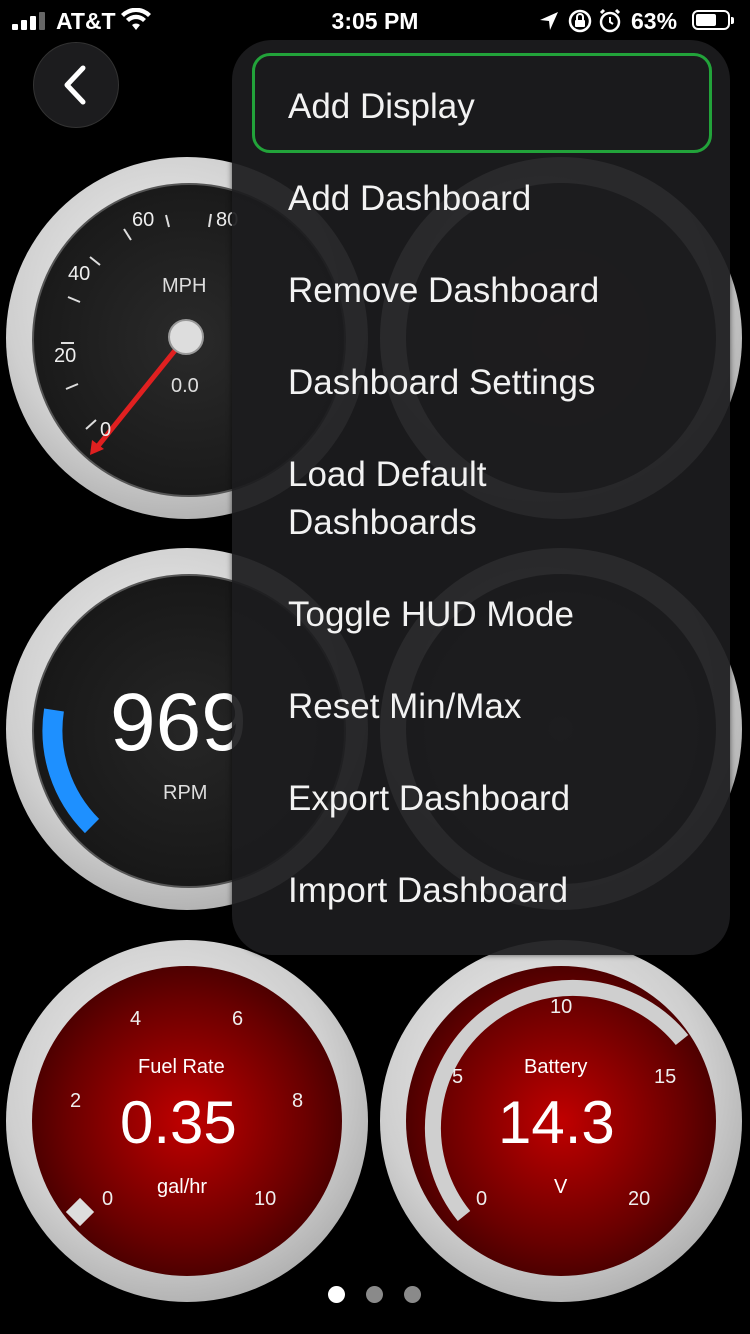  What do you see at coordinates (185, 793) in the screenshot?
I see `rpm-unit: RPM` at bounding box center [185, 793].